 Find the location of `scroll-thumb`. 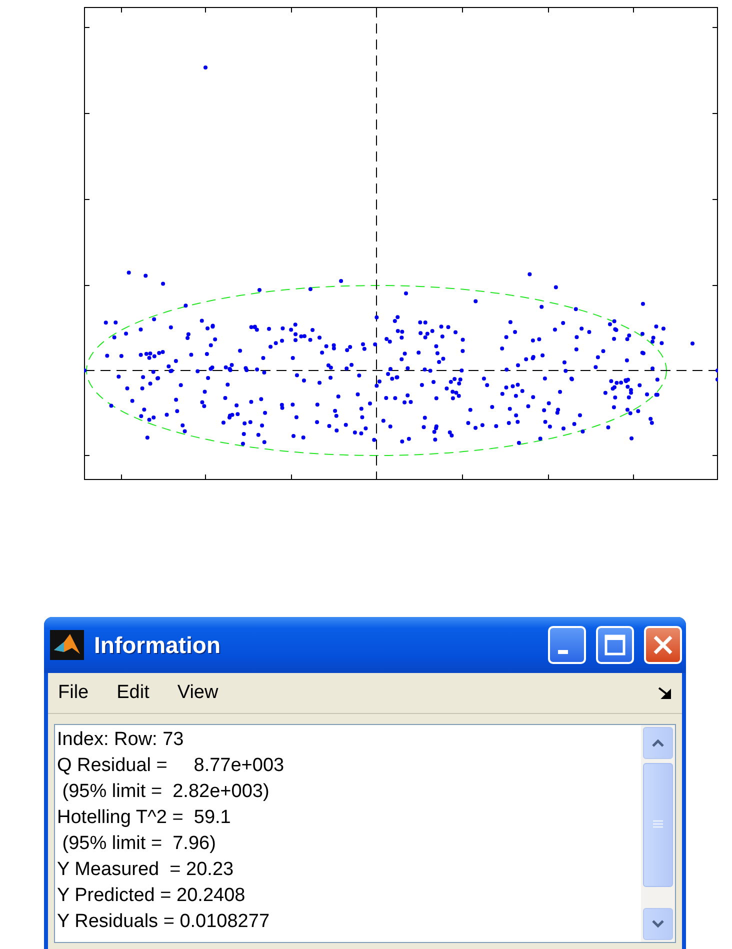

scroll-thumb is located at coordinates (658, 825).